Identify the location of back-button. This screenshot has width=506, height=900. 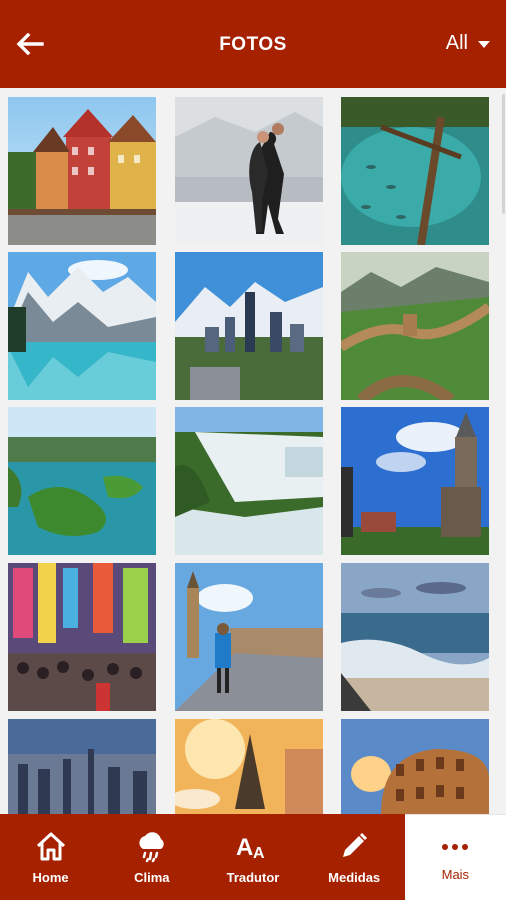
(30, 44).